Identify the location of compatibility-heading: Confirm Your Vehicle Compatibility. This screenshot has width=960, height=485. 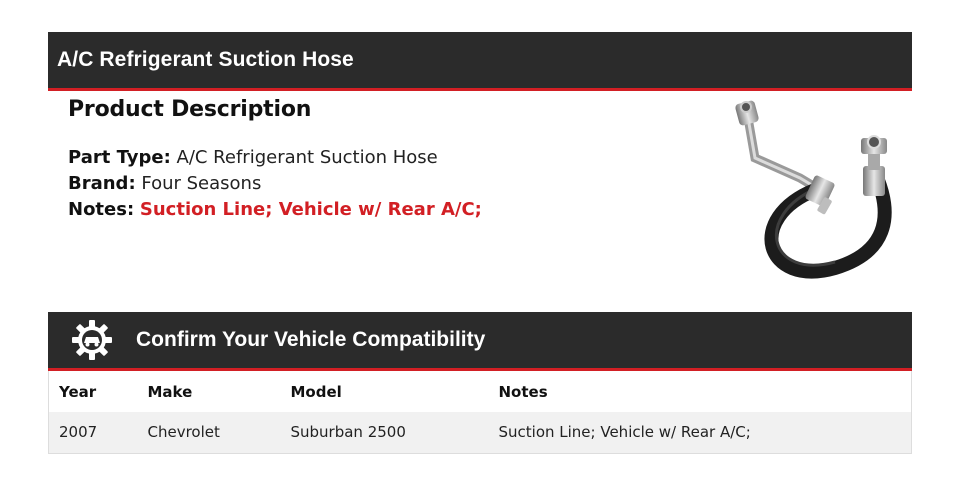
(311, 339).